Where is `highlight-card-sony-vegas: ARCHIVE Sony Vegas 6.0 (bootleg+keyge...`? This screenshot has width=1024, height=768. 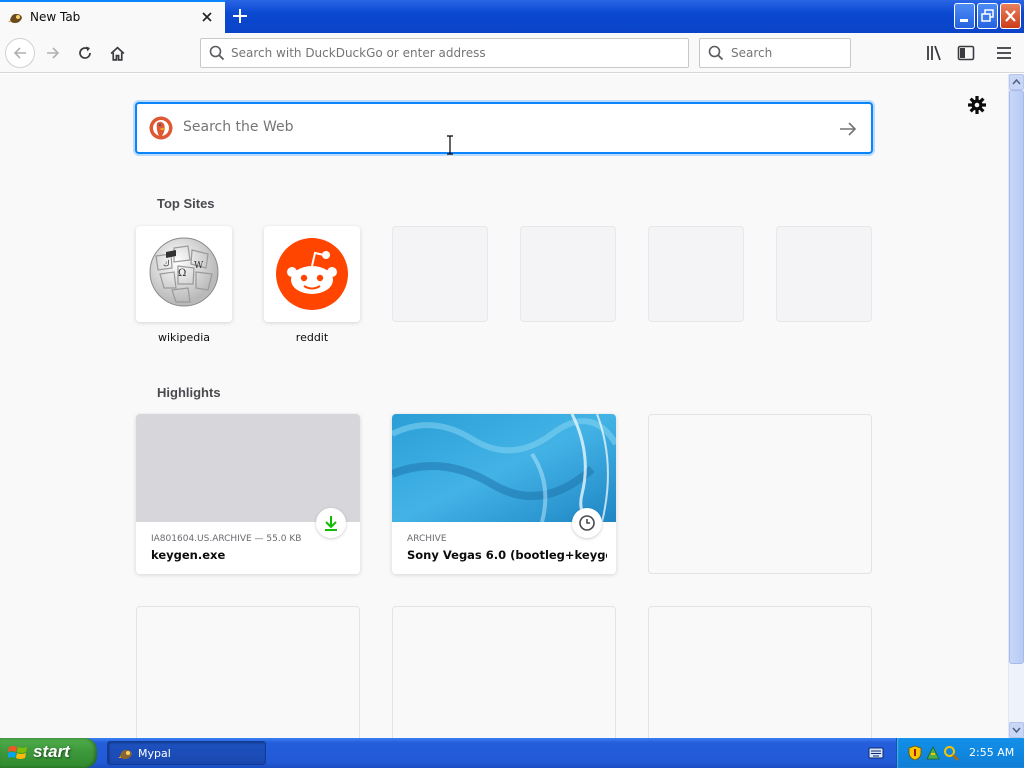 highlight-card-sony-vegas: ARCHIVE Sony Vegas 6.0 (bootleg+keyge... is located at coordinates (504, 494).